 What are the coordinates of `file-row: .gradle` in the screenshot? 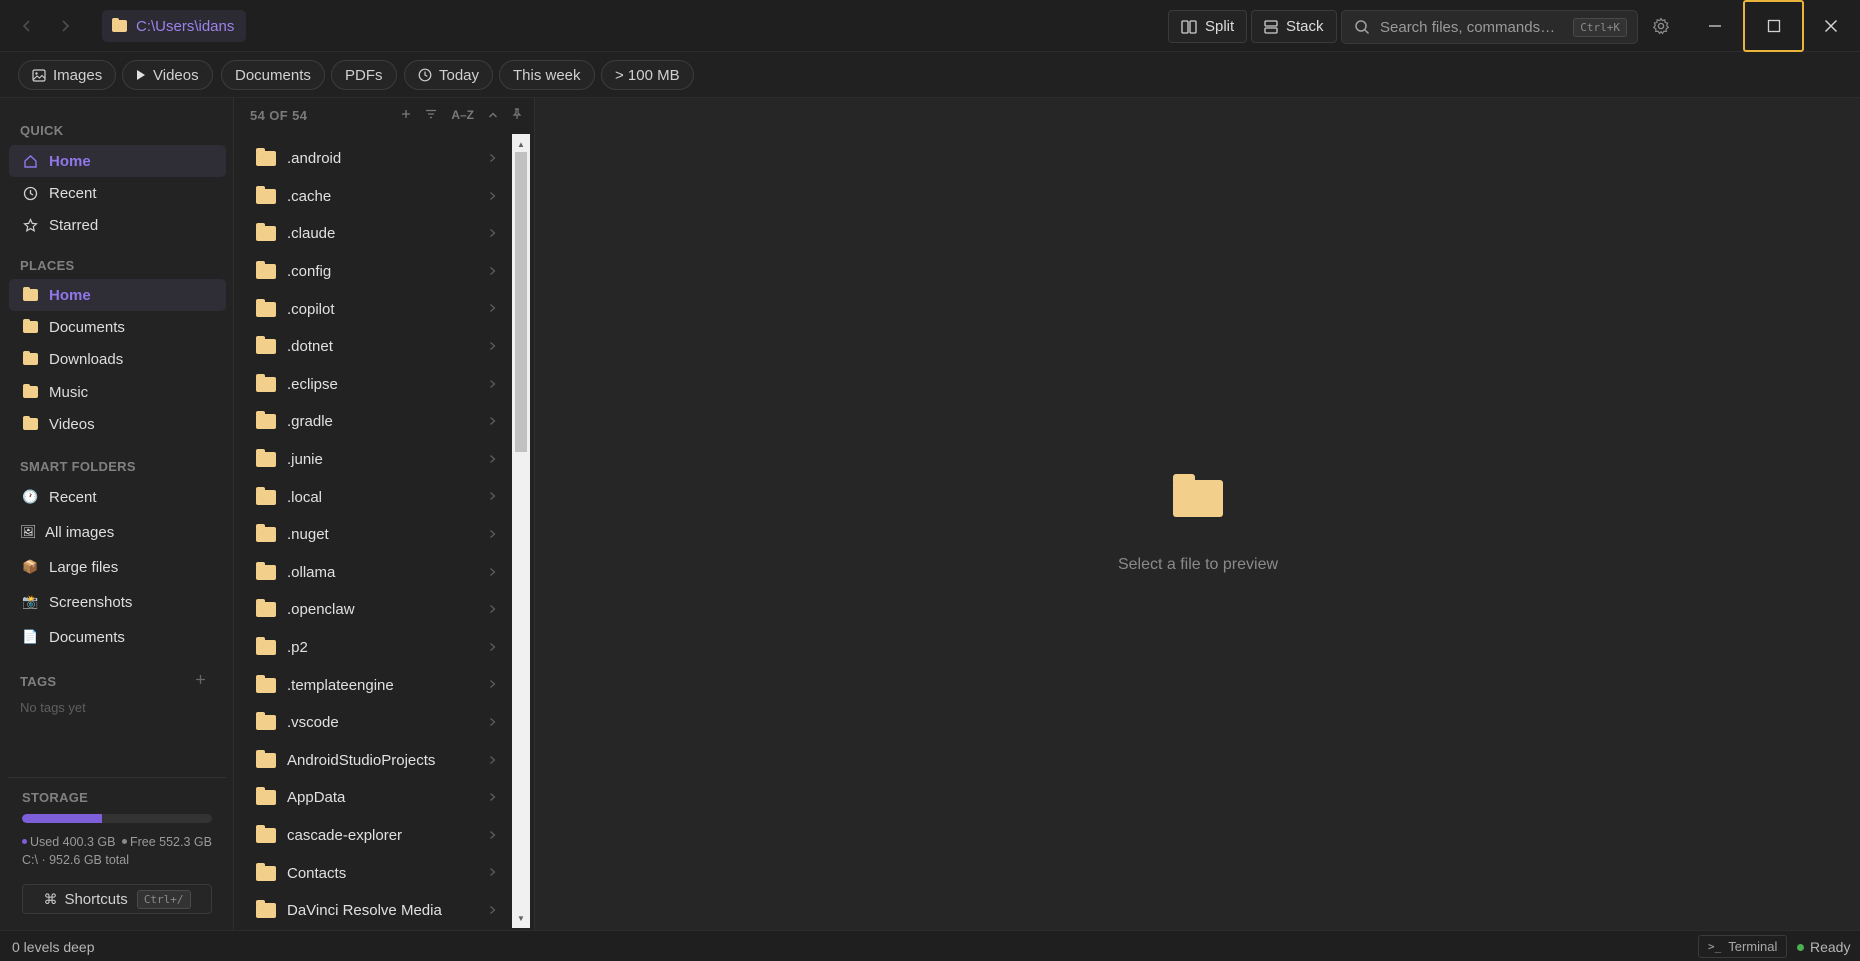 It's located at (373, 422).